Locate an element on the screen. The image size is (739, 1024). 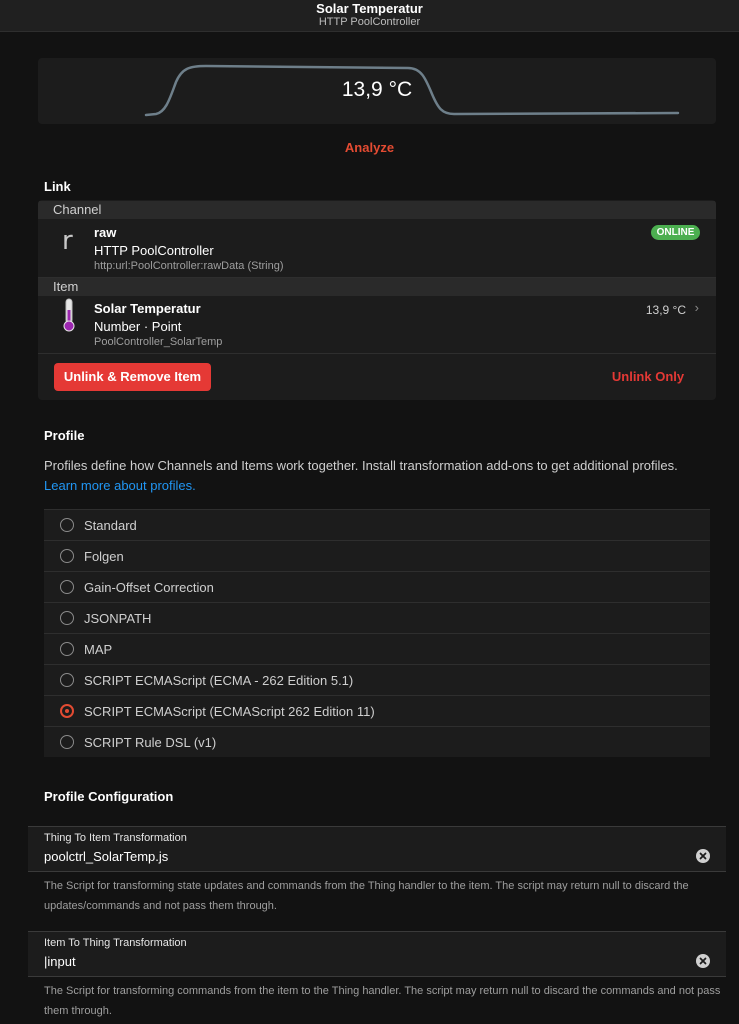
profile-option-label: Folgen is located at coordinates (104, 556).